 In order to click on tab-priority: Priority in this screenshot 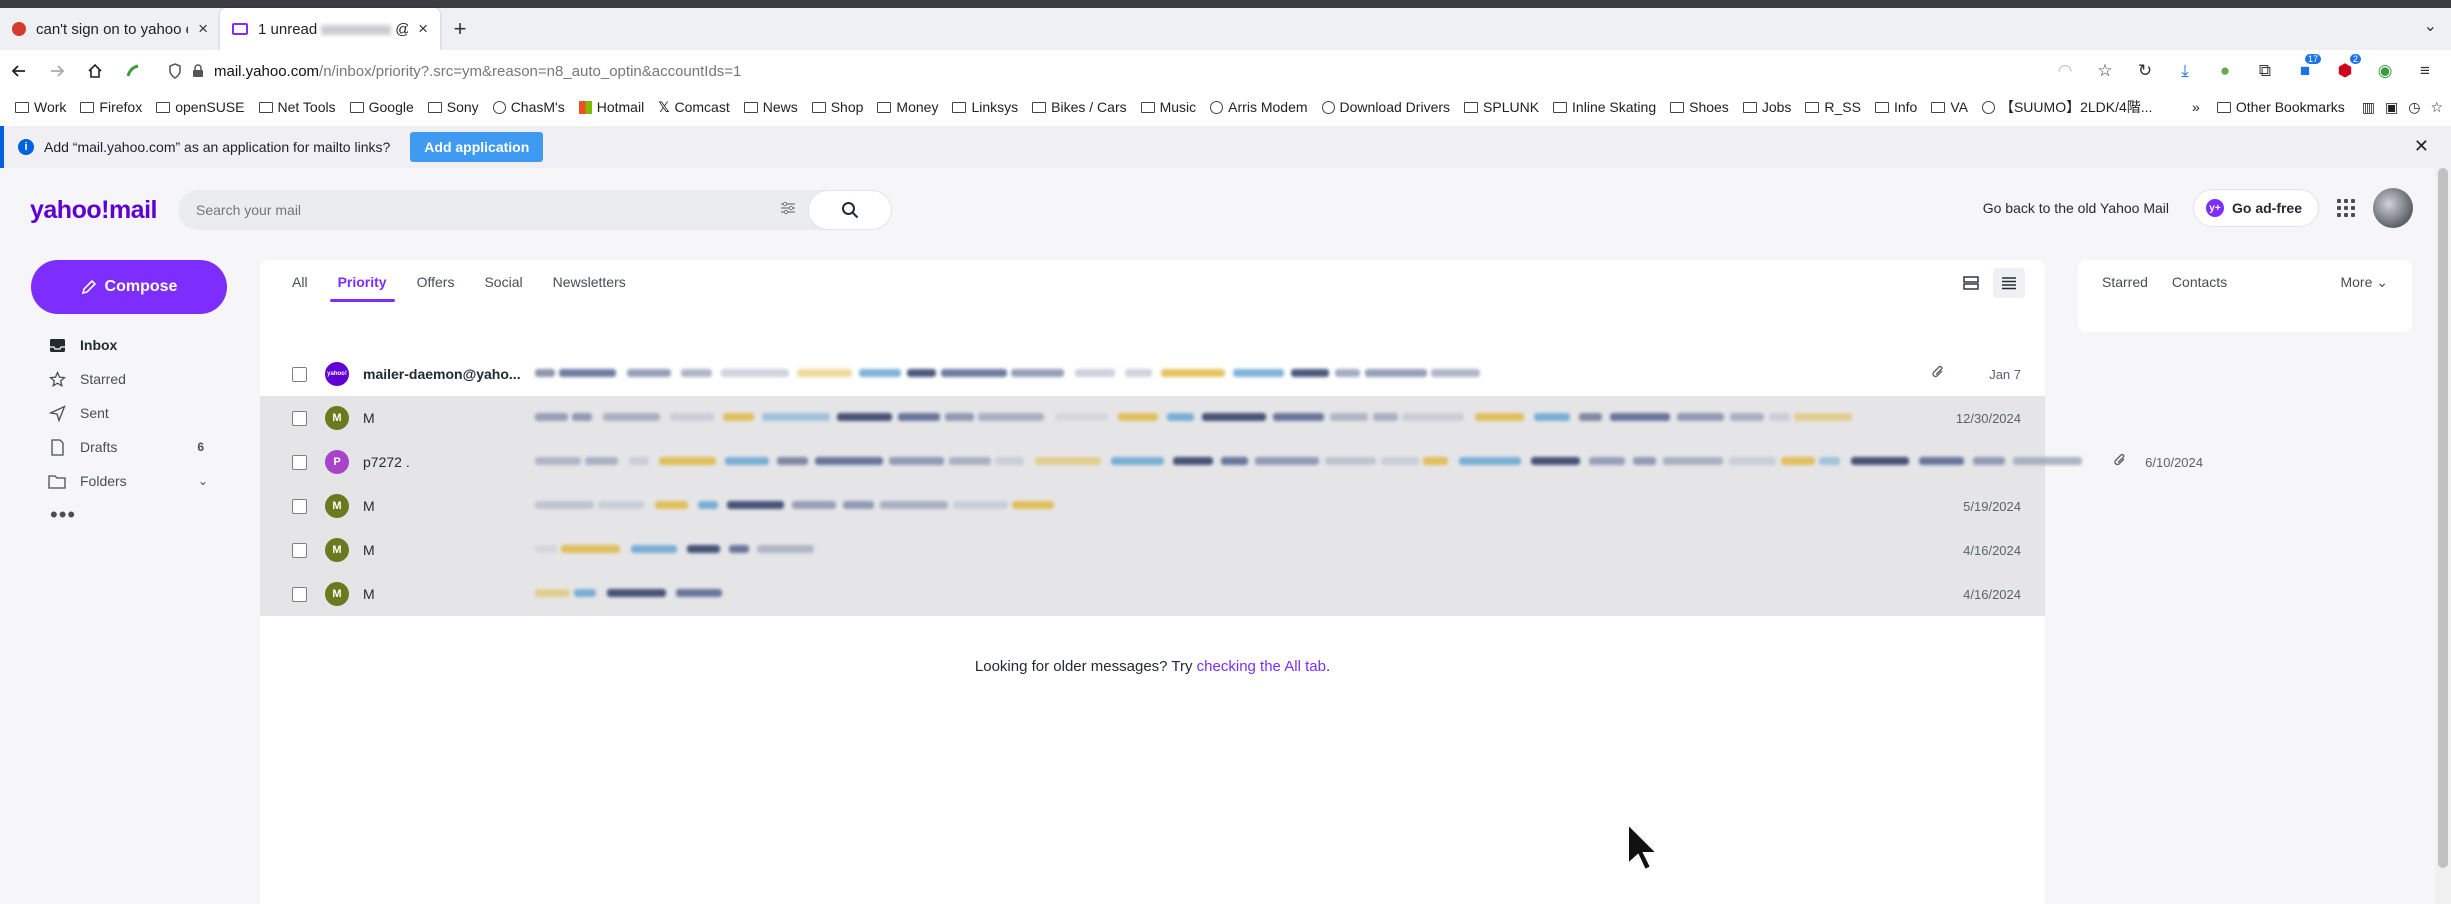, I will do `click(362, 282)`.